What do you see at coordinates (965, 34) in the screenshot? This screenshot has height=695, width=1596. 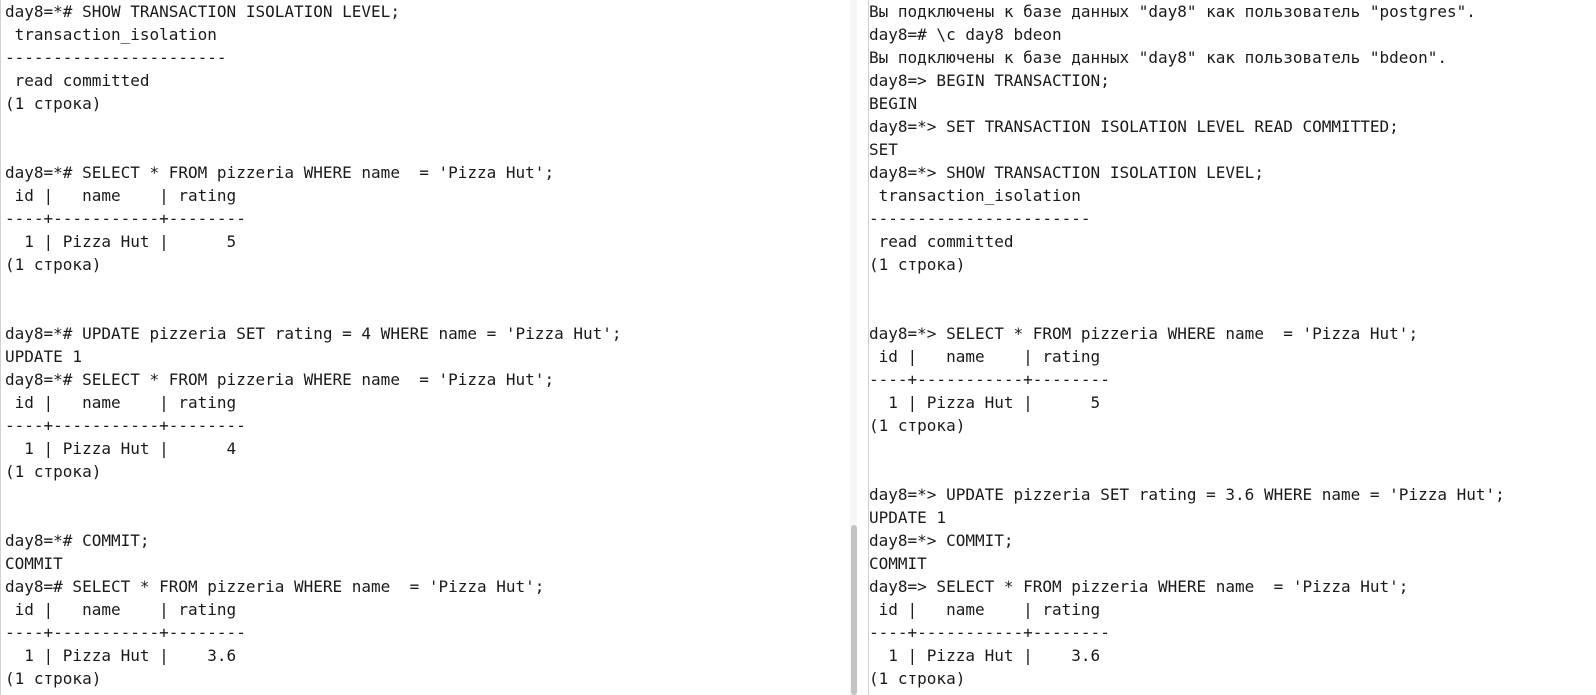 I see `terminal-line: day8=# \c day8 bdeon` at bounding box center [965, 34].